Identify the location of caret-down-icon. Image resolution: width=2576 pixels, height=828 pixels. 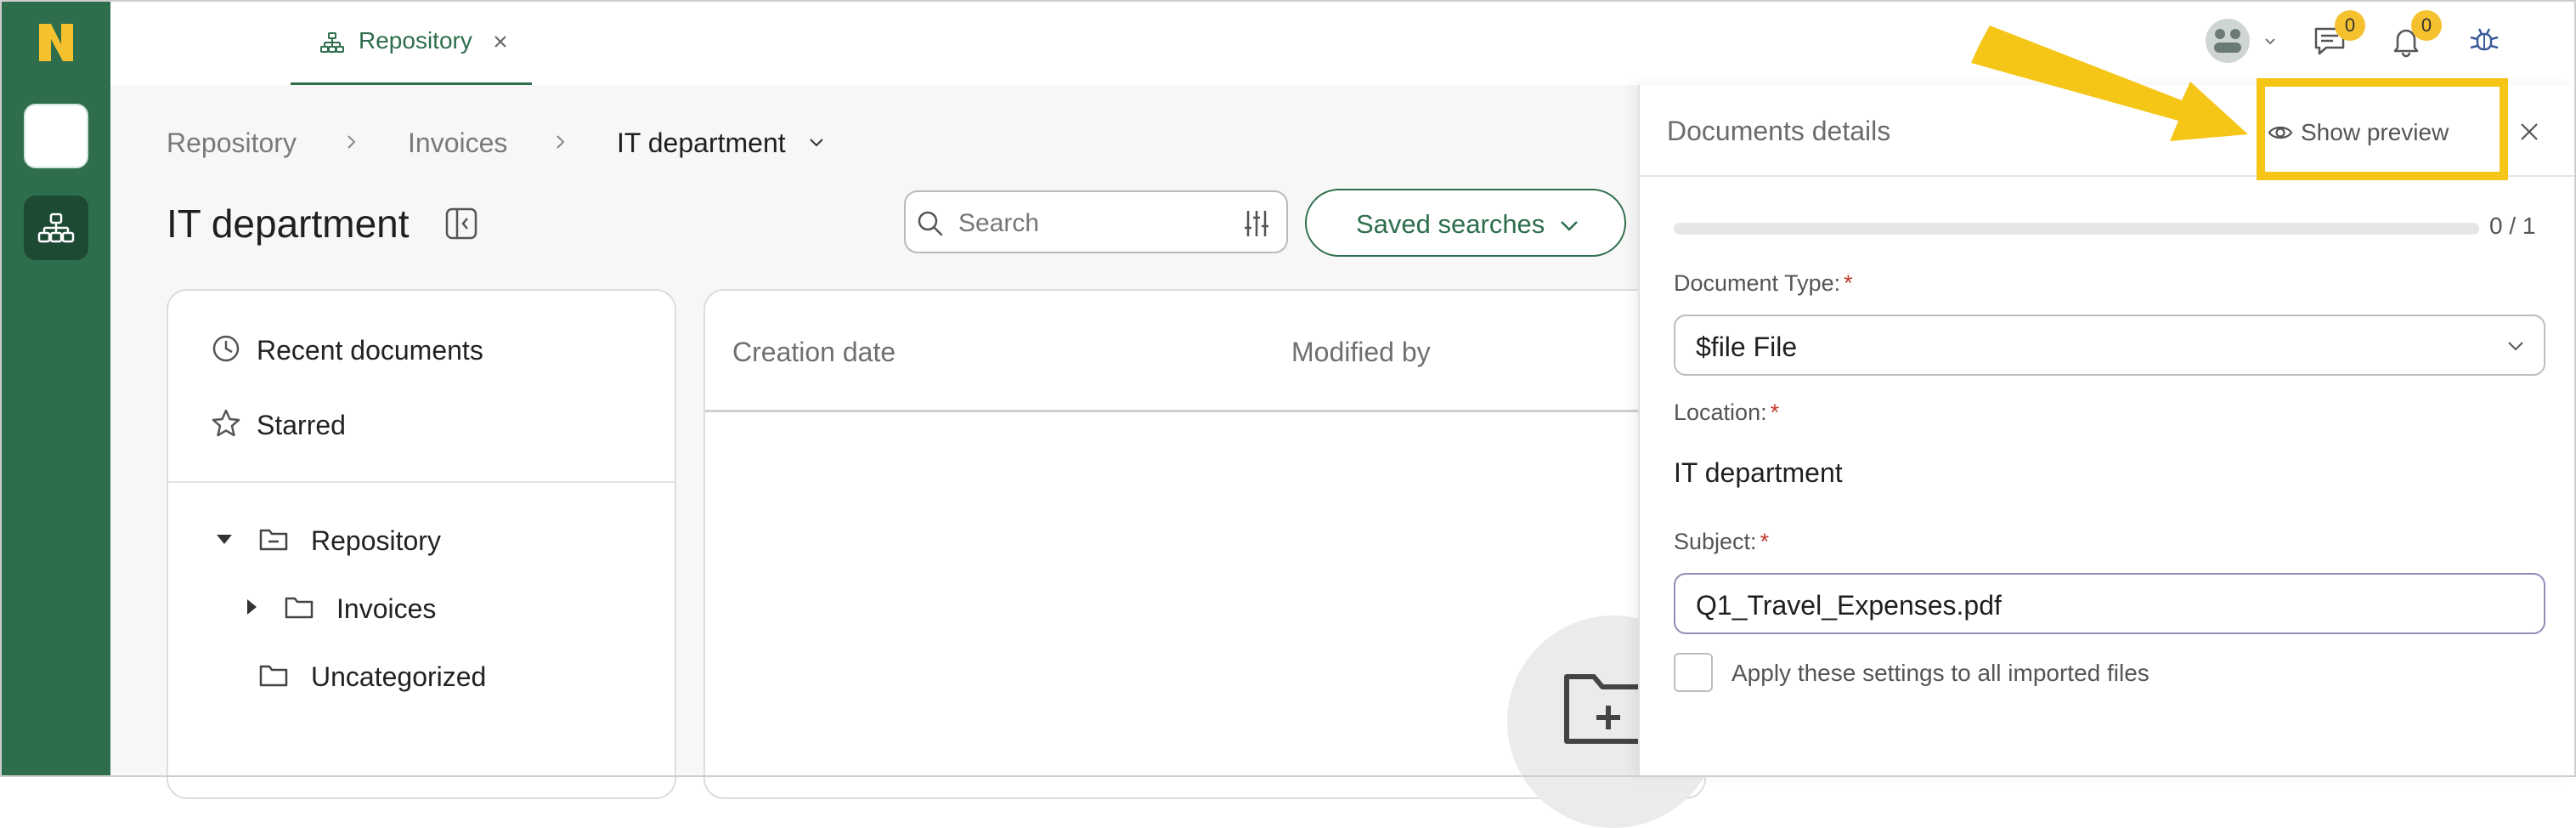
(224, 539).